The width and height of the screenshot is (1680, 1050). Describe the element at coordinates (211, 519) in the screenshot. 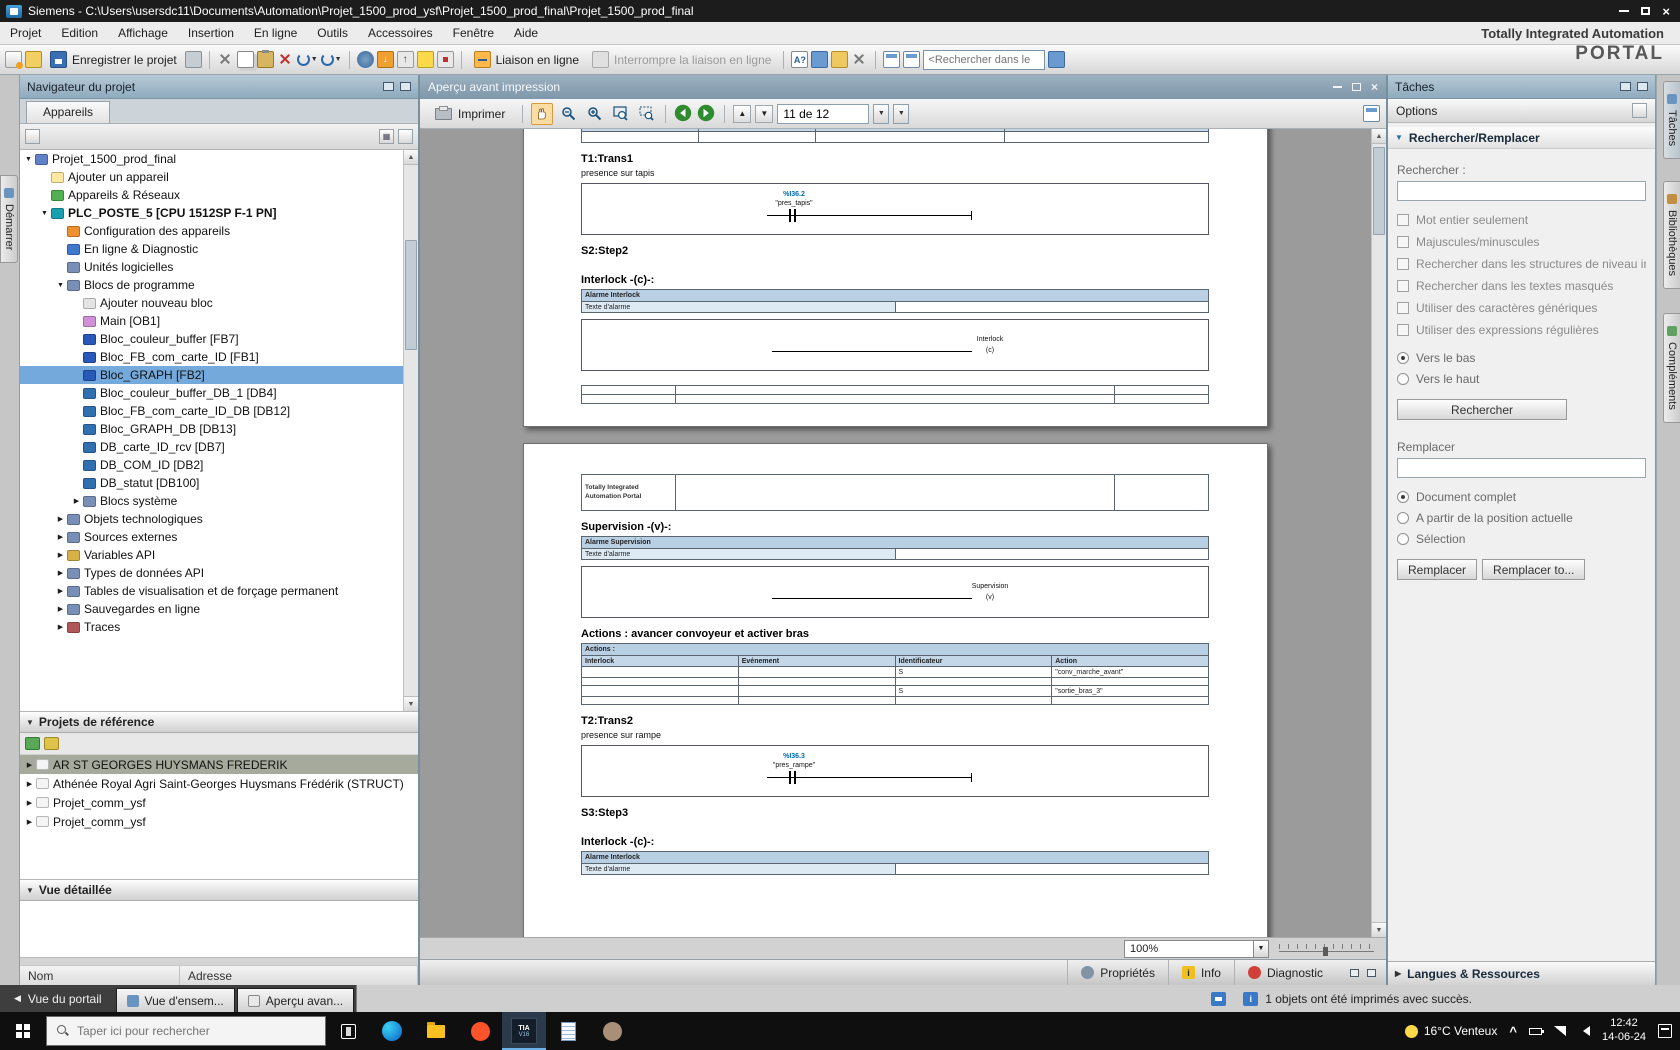

I see `tree-item-technology-objects: Objets technologiques` at that location.